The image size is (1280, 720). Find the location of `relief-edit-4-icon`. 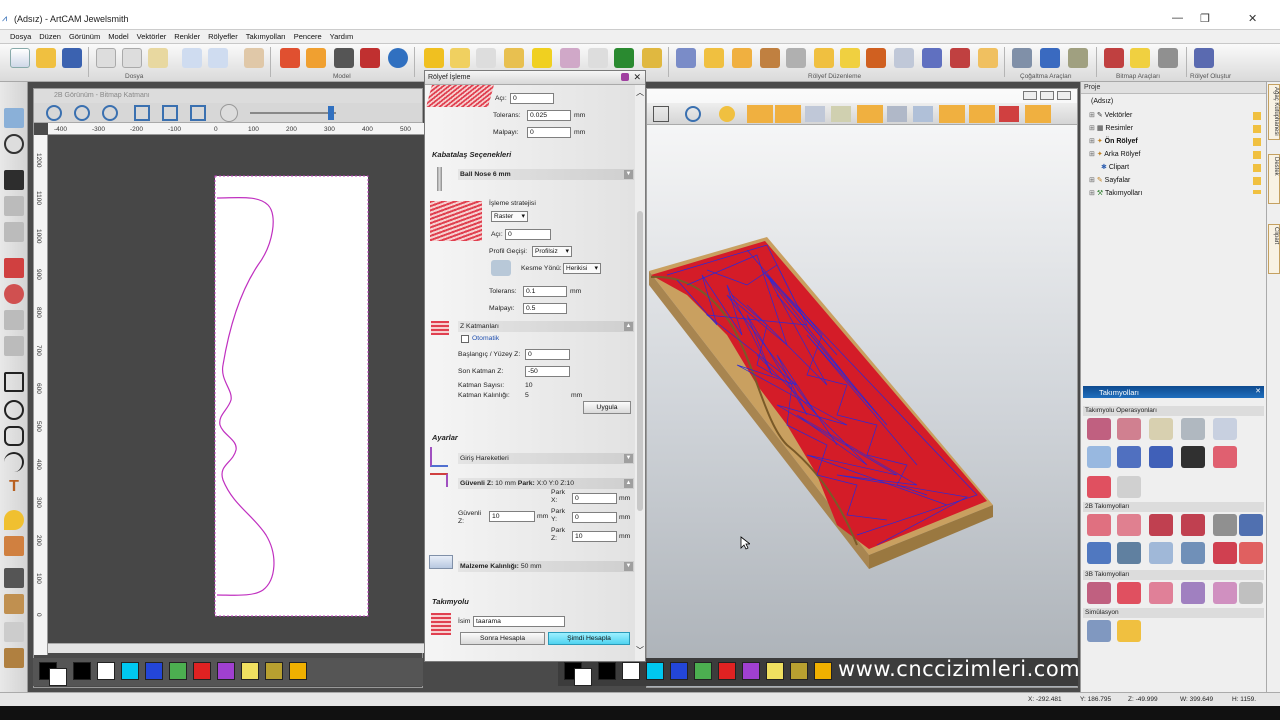

relief-edit-4-icon is located at coordinates (770, 58).